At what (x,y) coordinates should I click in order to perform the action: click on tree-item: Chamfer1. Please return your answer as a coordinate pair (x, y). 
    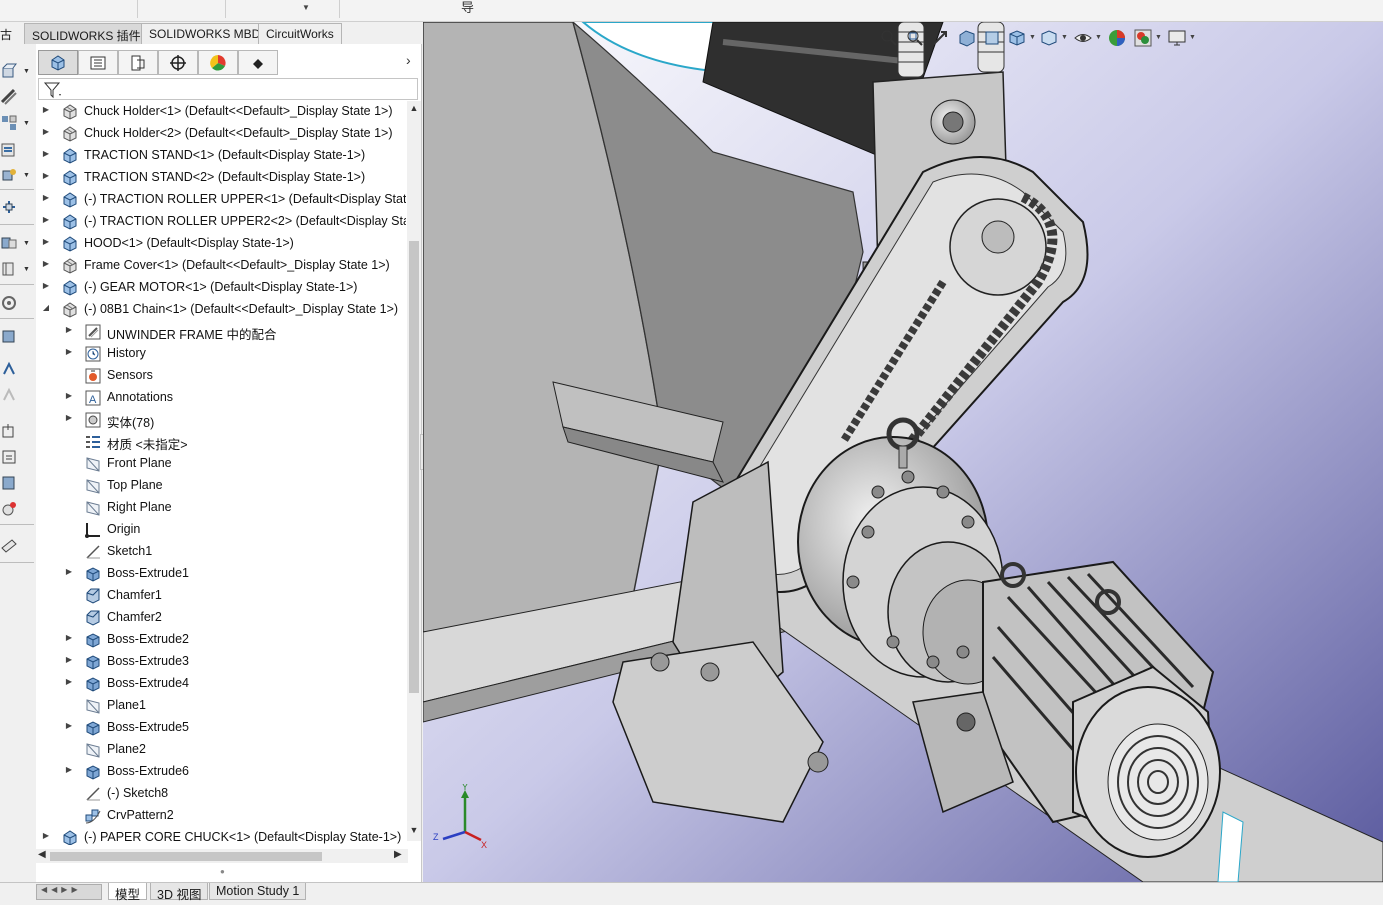
    Looking at the image, I should click on (221, 596).